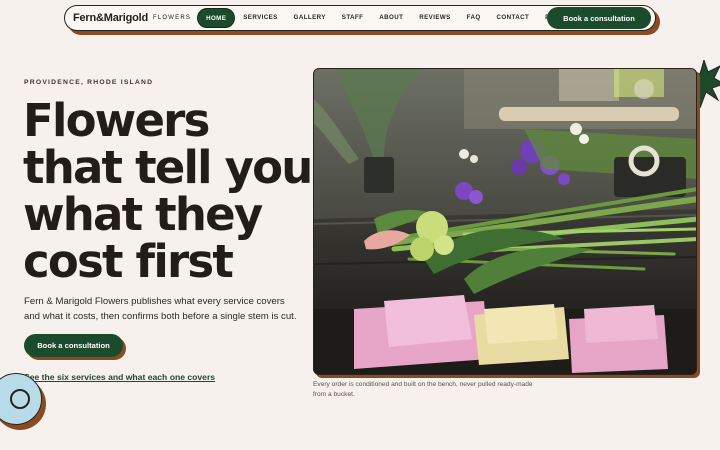 Image resolution: width=720 pixels, height=450 pixels. I want to click on hero-book-consultation-button: Book a consultation, so click(73, 345).